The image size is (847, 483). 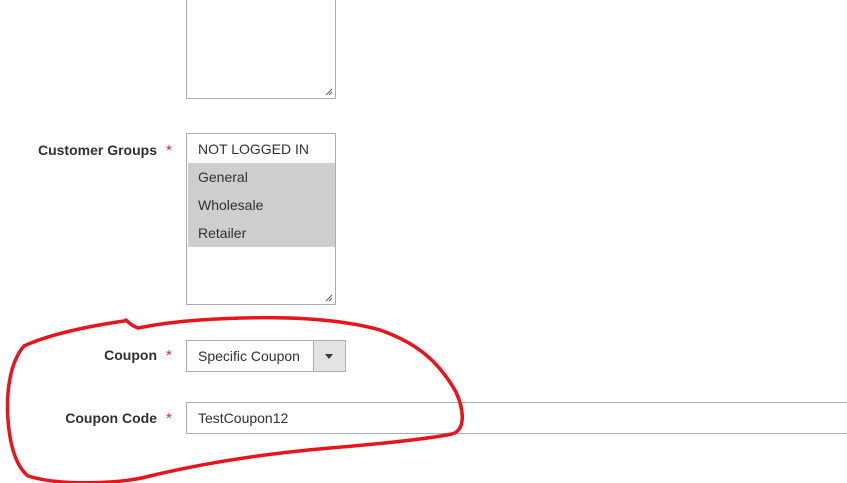 I want to click on customer-groups-required-star: *, so click(x=169, y=150).